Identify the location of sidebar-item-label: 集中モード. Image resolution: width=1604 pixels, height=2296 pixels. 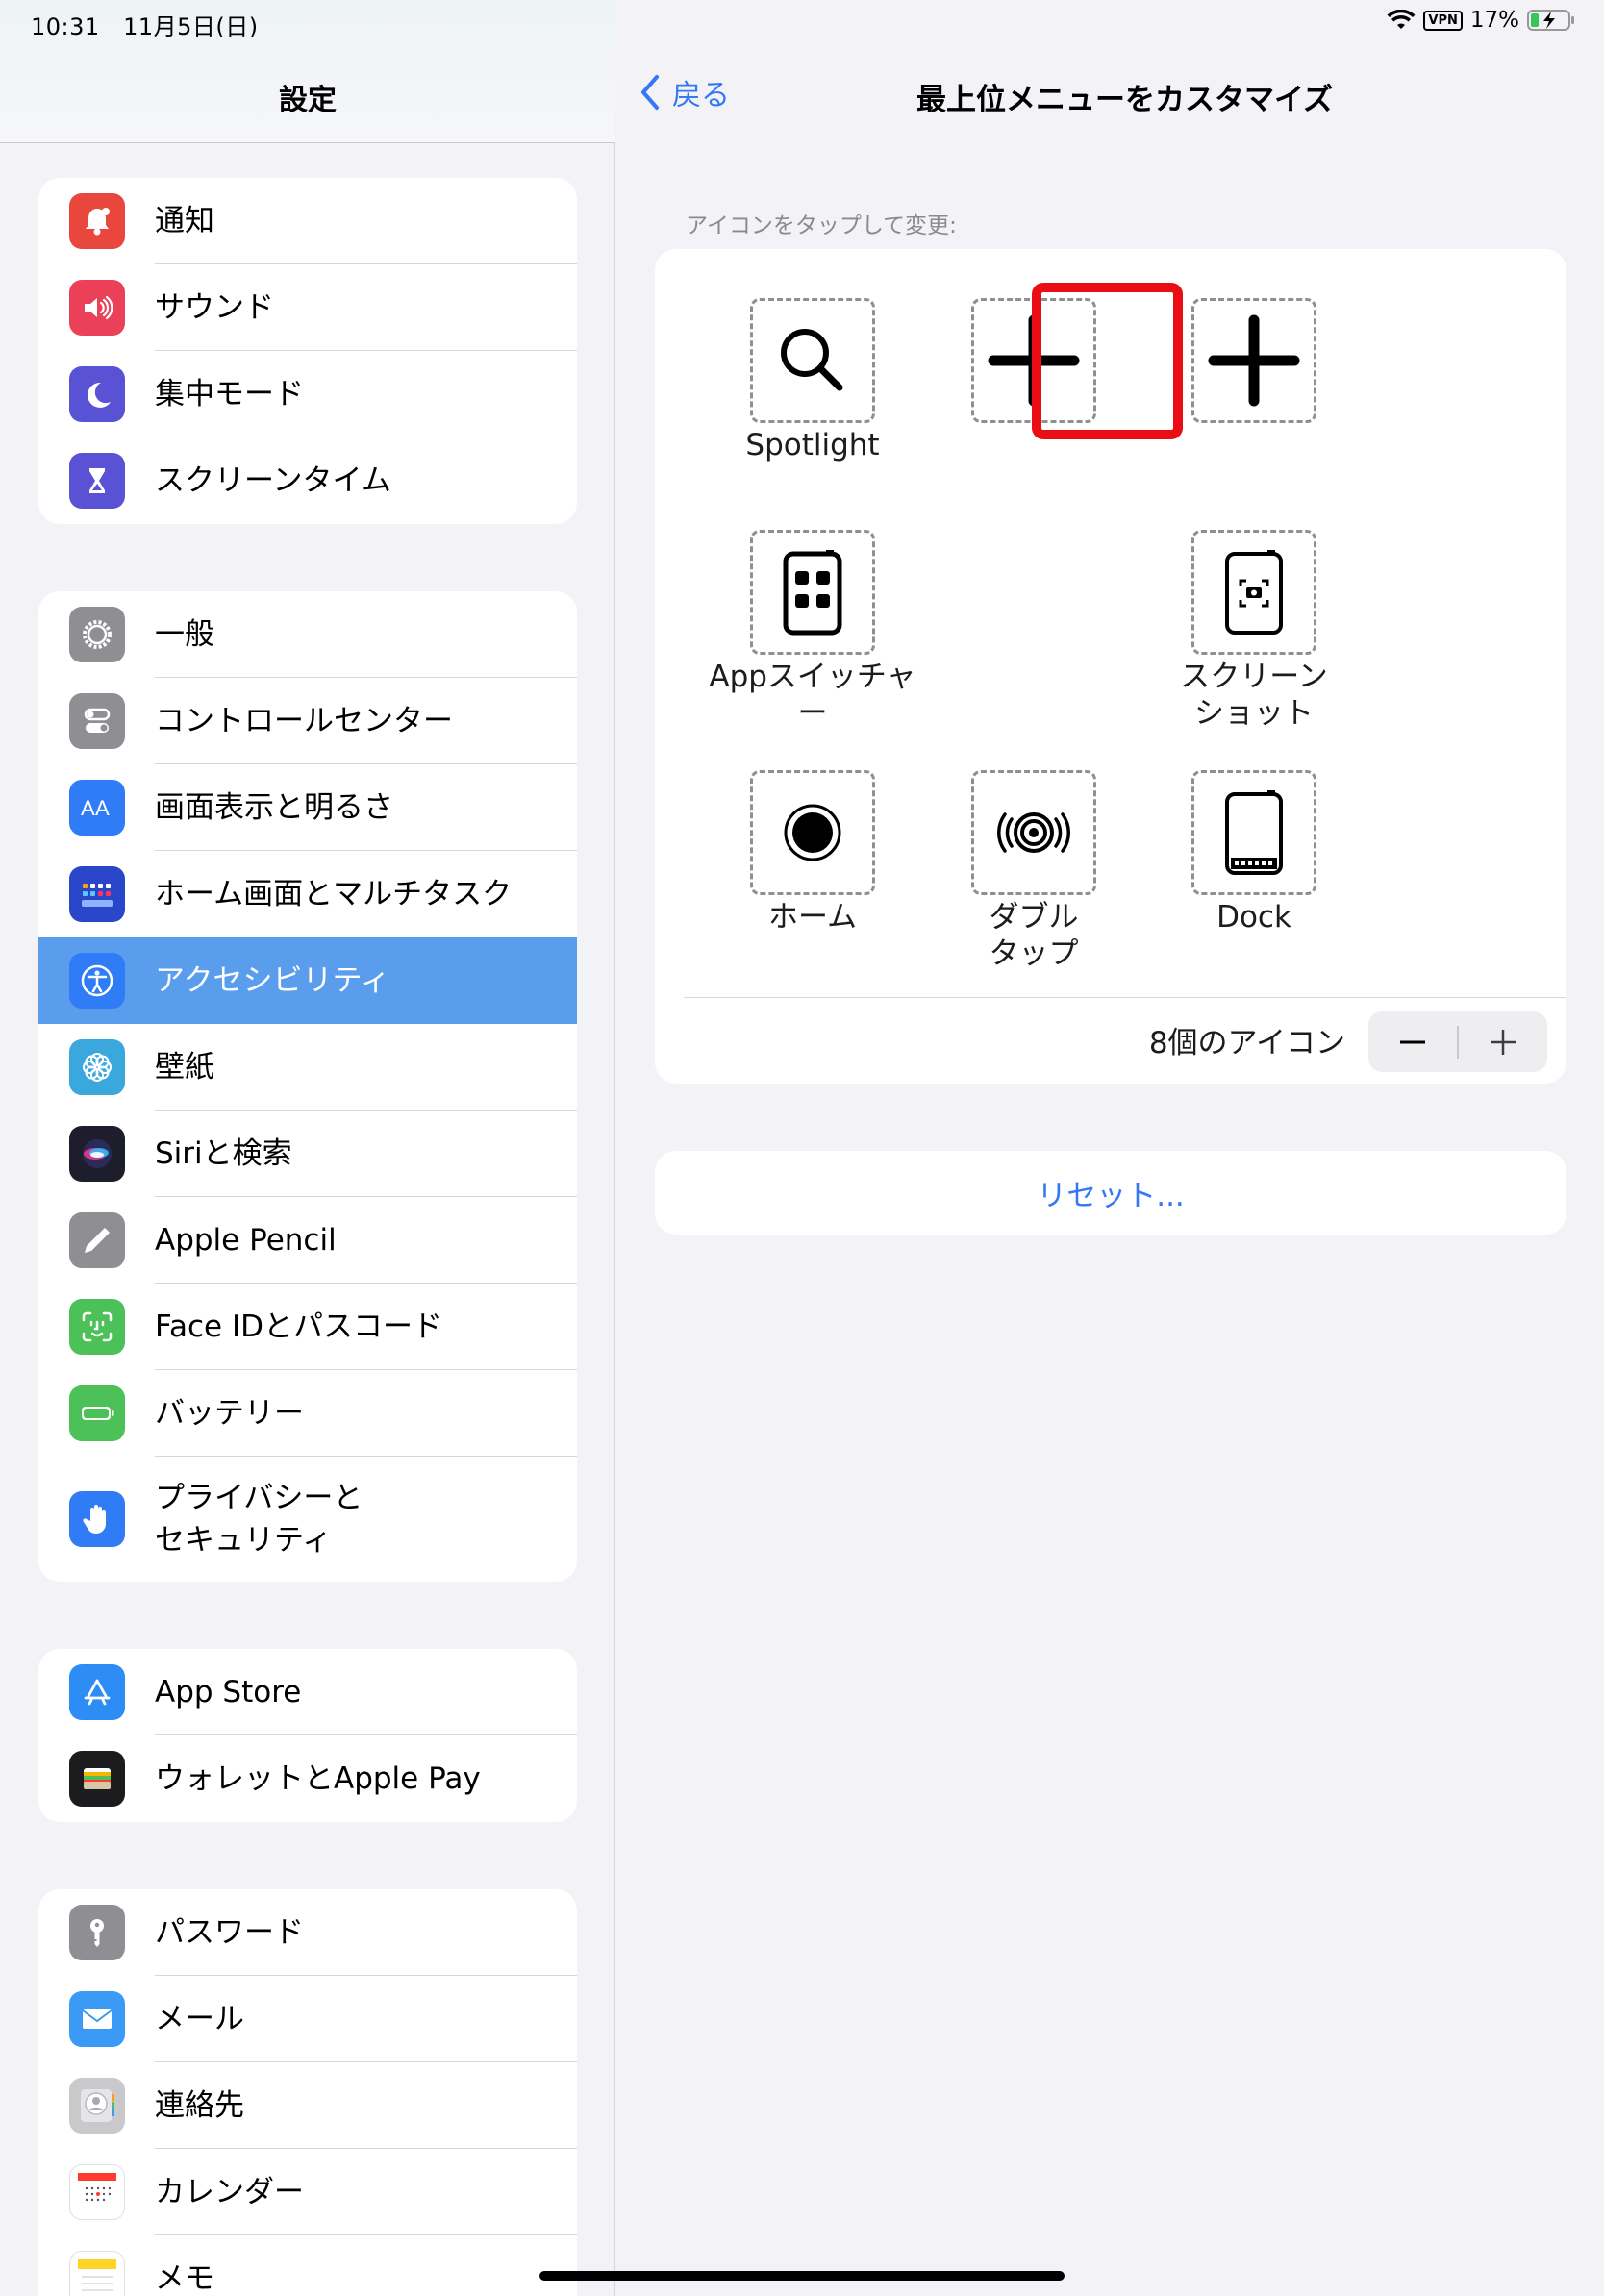
(229, 394).